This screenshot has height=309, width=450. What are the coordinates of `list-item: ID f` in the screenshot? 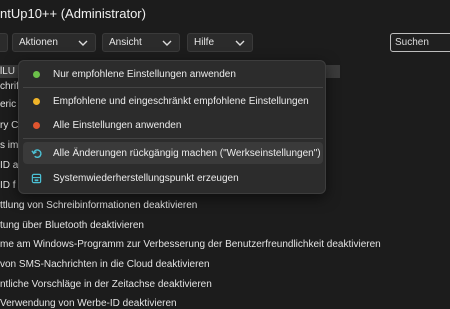 It's located at (8, 185).